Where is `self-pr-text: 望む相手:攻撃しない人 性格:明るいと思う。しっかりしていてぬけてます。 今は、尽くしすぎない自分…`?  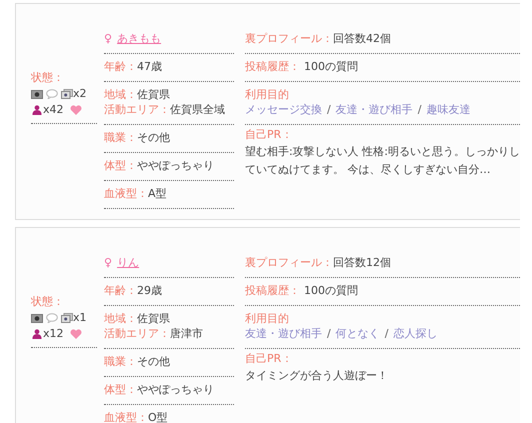
self-pr-text: 望む相手:攻撃しない人 性格:明るいと思う。しっかりしていてぬけてます。 今は、尽くしすぎない自分… is located at coordinates (382, 161).